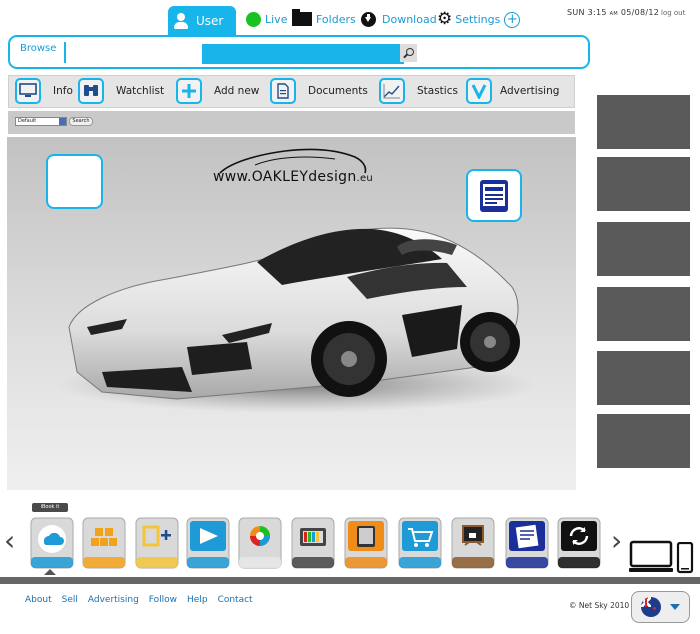 This screenshot has height=634, width=700. What do you see at coordinates (81, 121) in the screenshot?
I see `filter-search-button: Search` at bounding box center [81, 121].